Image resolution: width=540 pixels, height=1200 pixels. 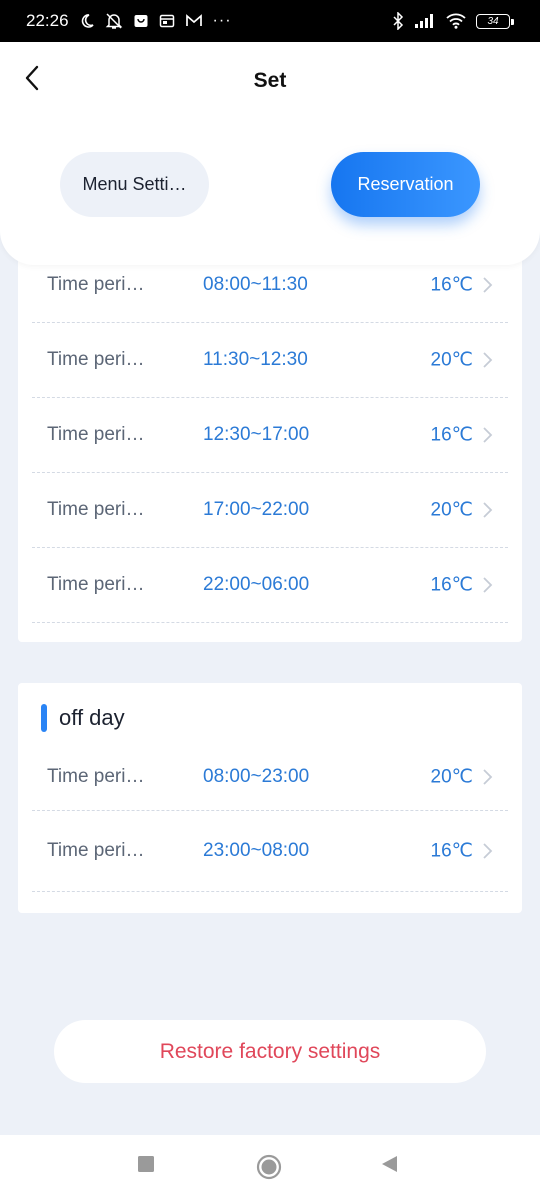 I want to click on status-bar: 22:26 ··· 34, so click(x=270, y=21).